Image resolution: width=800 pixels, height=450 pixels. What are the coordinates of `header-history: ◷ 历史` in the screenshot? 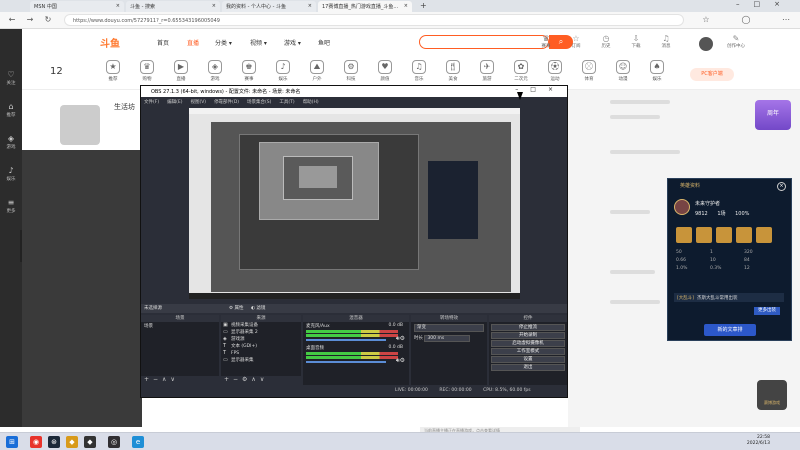 It's located at (606, 41).